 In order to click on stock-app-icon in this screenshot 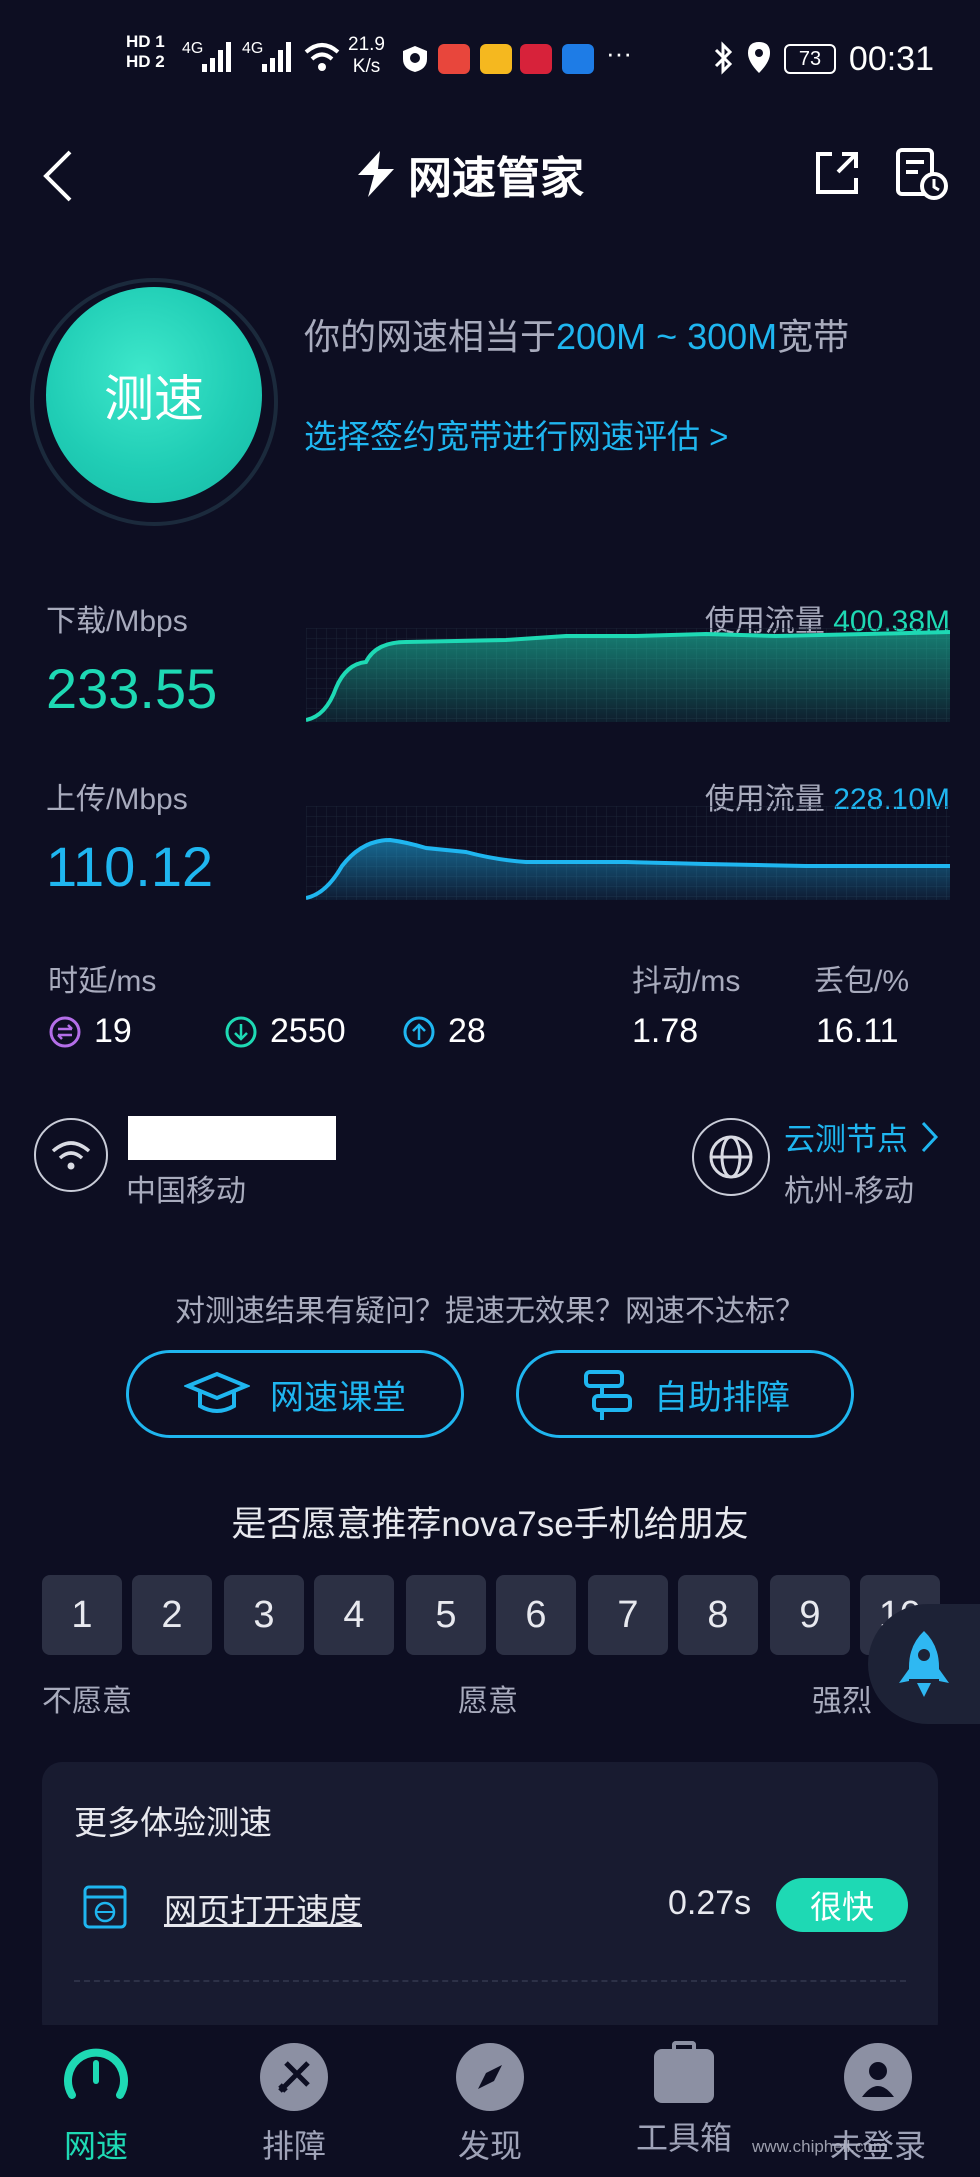, I will do `click(454, 59)`.